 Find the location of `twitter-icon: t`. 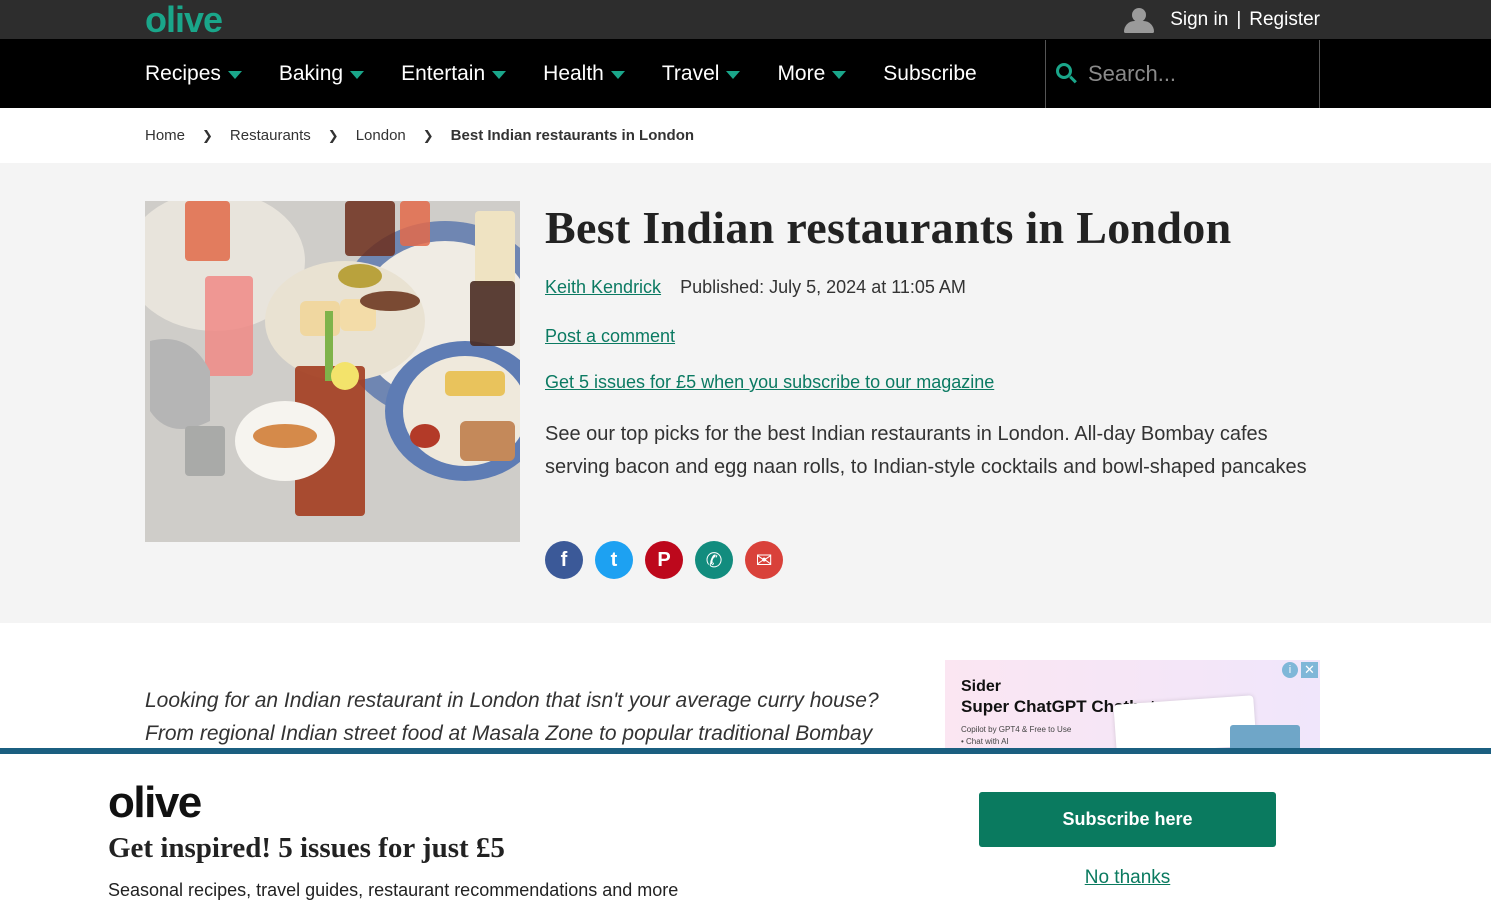

twitter-icon: t is located at coordinates (614, 560).